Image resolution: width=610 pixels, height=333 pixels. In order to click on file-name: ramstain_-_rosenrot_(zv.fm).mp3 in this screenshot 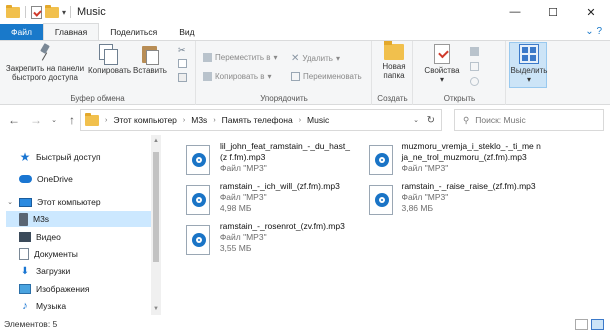, I will do `click(282, 226)`.